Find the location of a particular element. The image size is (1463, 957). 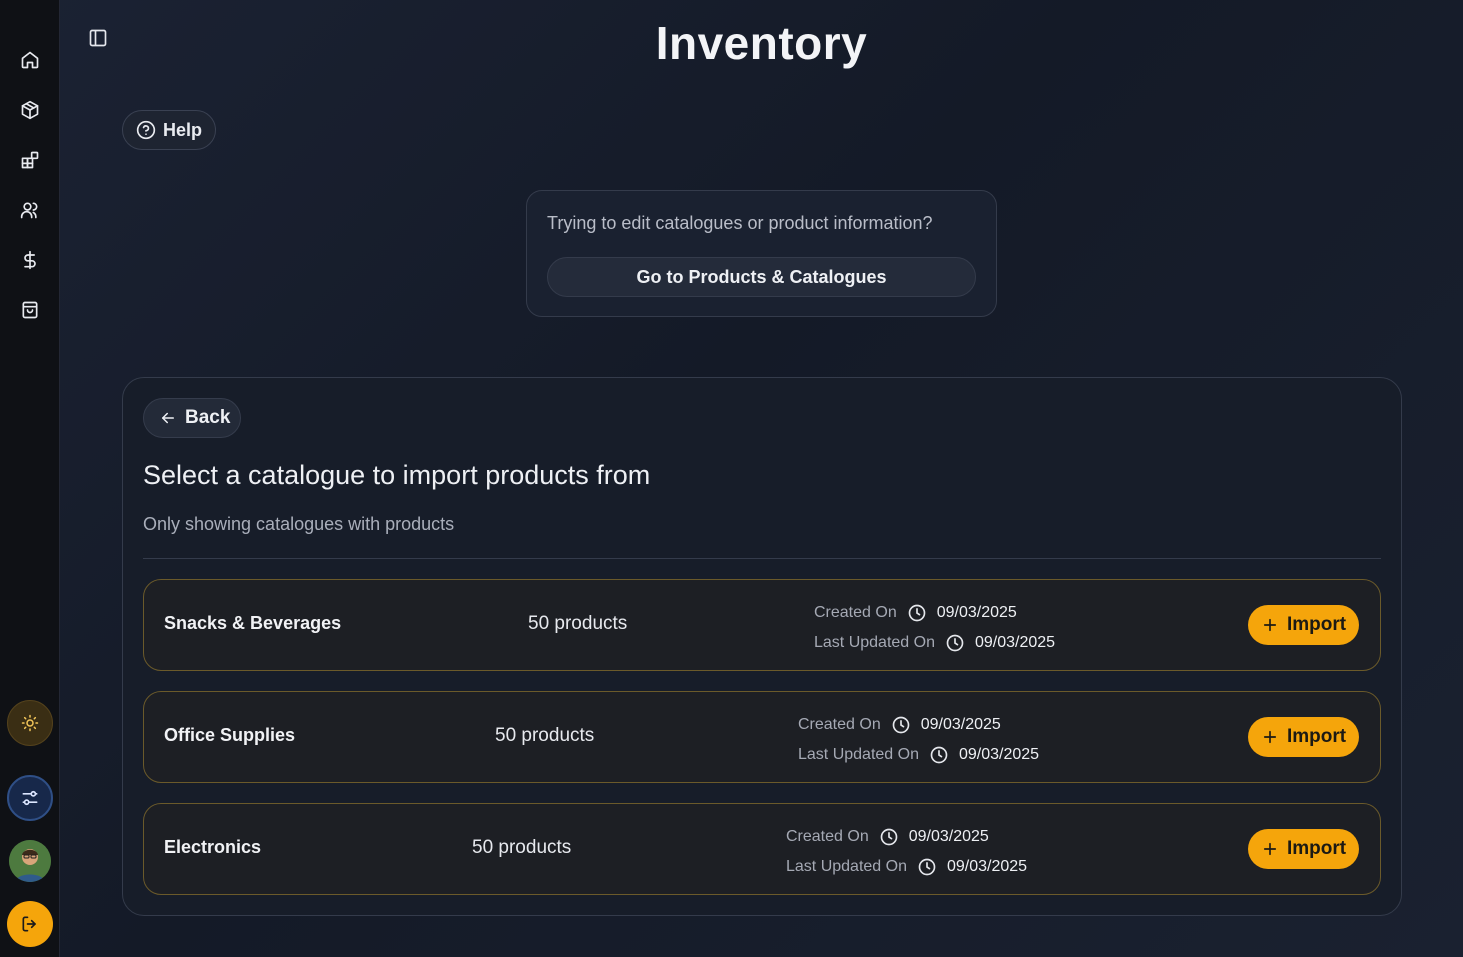

logout-button is located at coordinates (30, 924).